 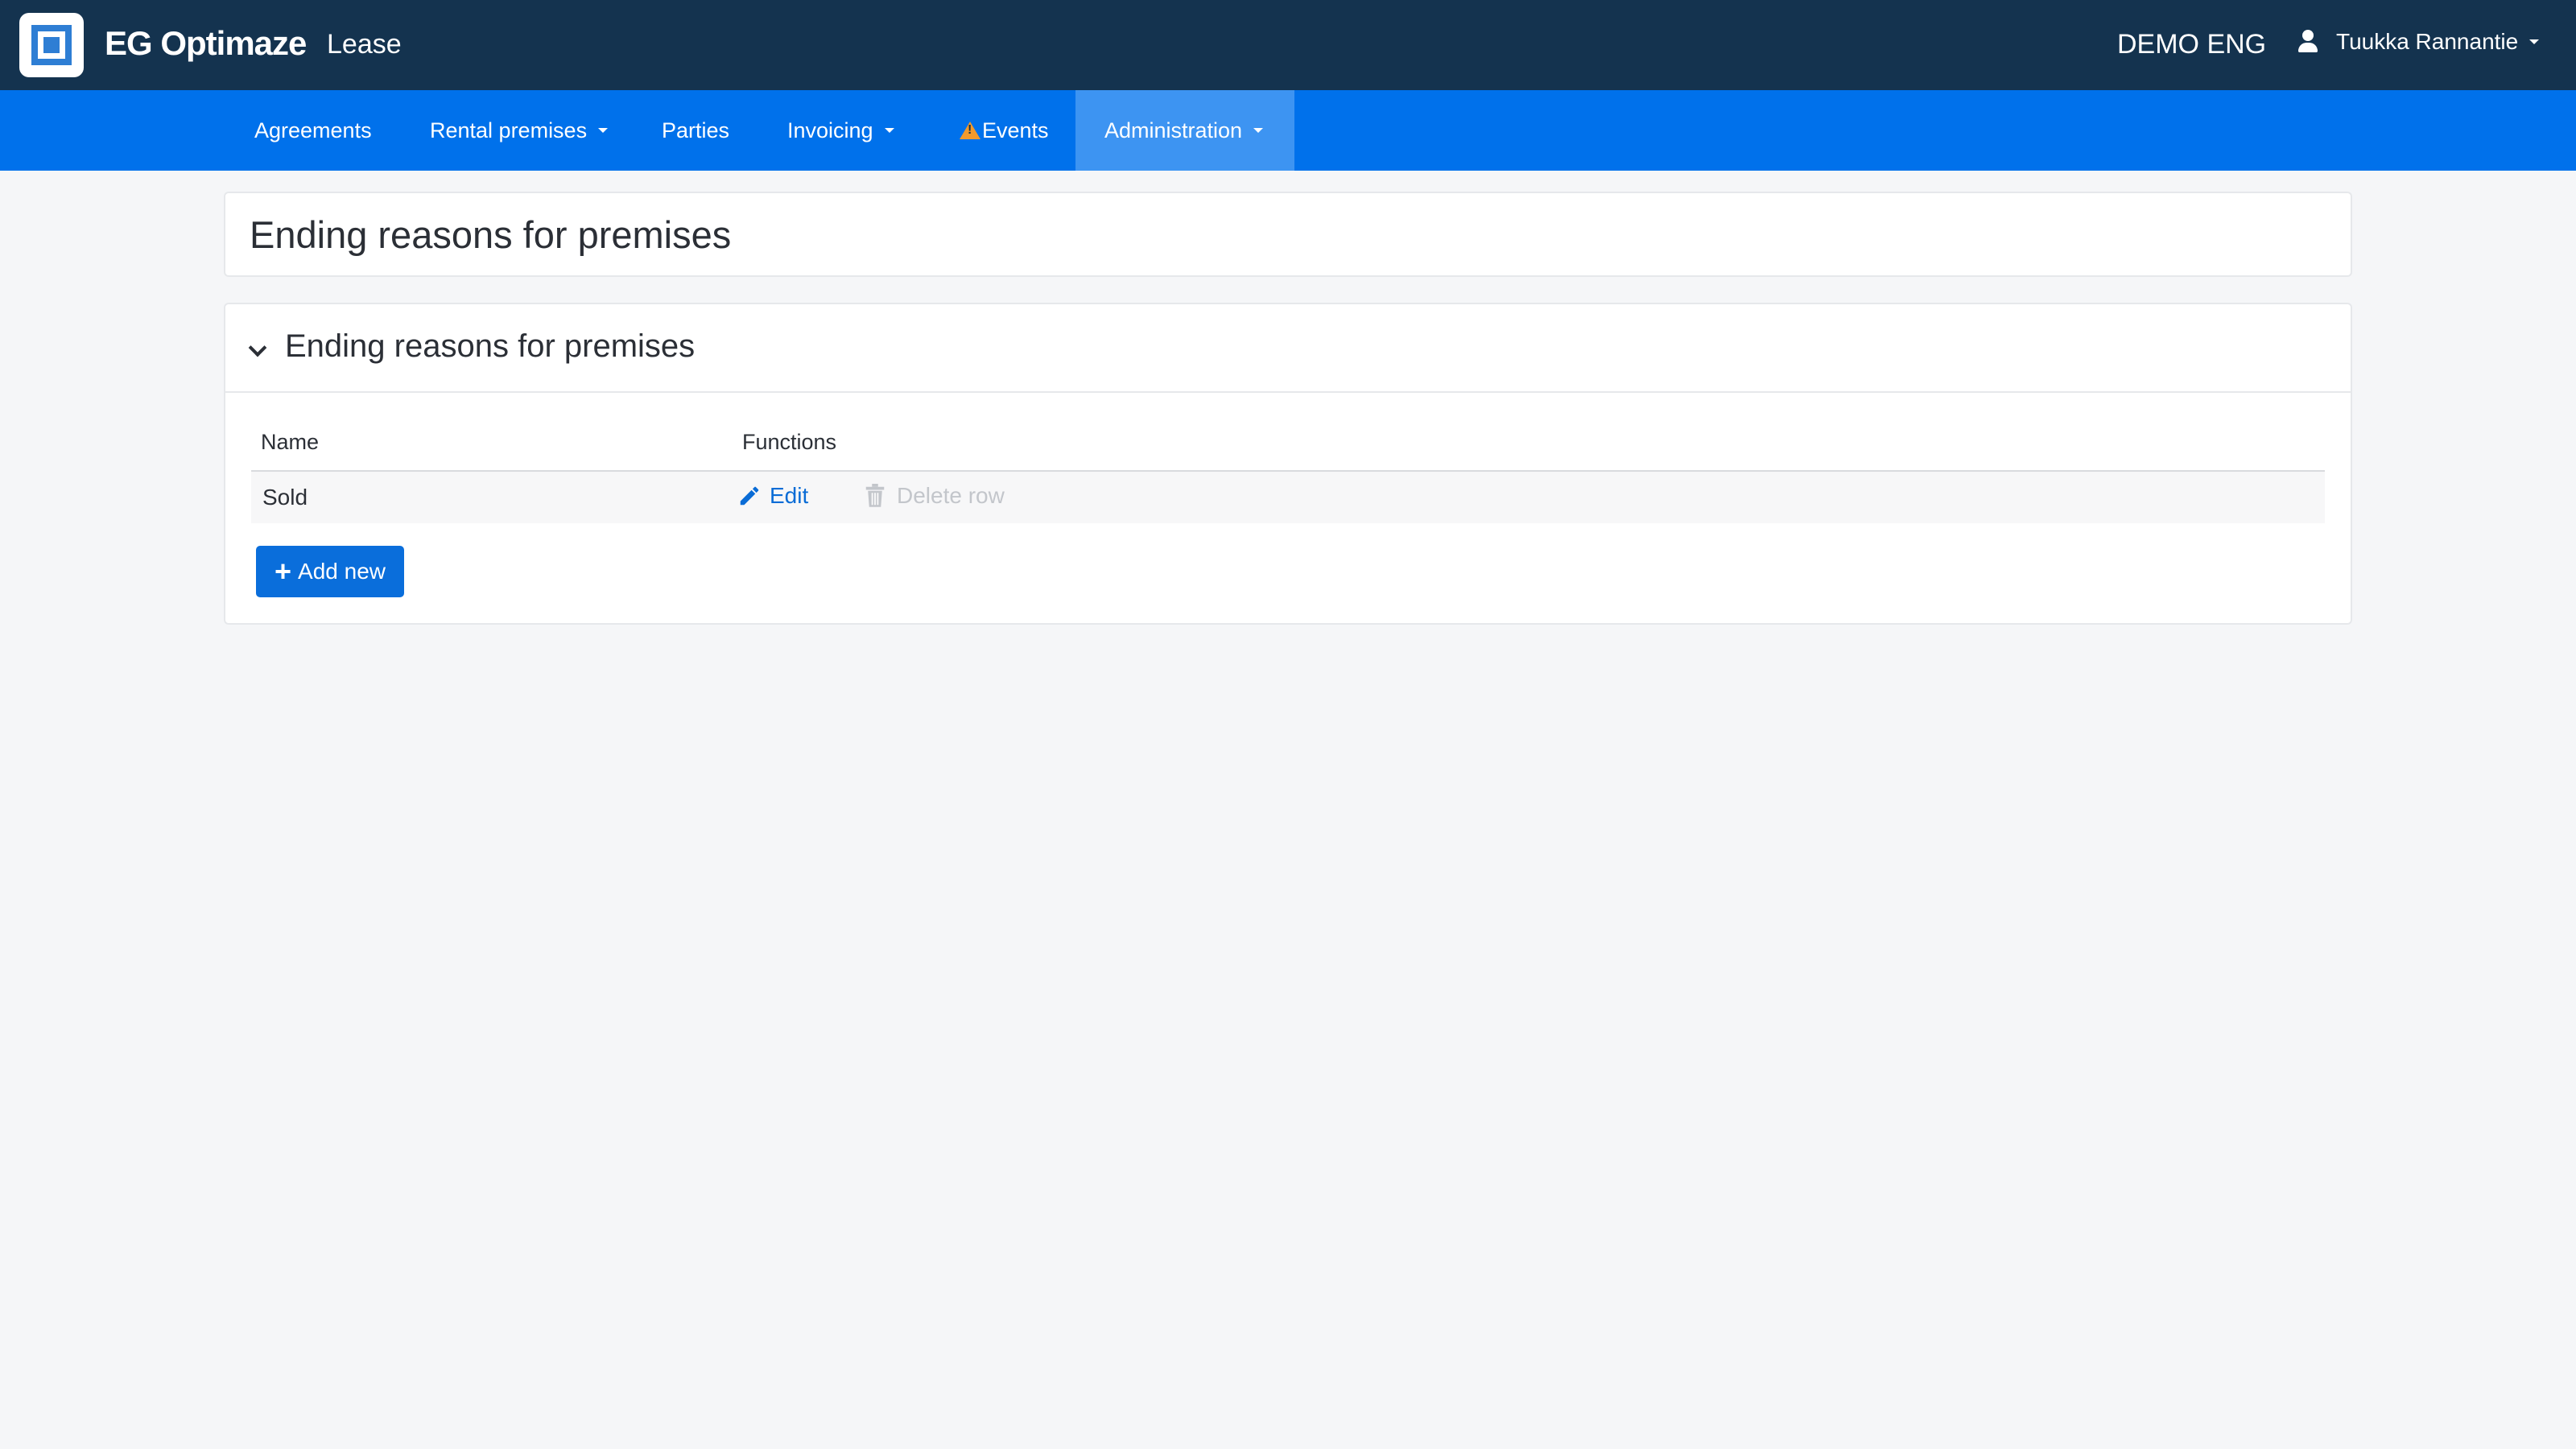 I want to click on column-header-functions: Functions, so click(x=789, y=442).